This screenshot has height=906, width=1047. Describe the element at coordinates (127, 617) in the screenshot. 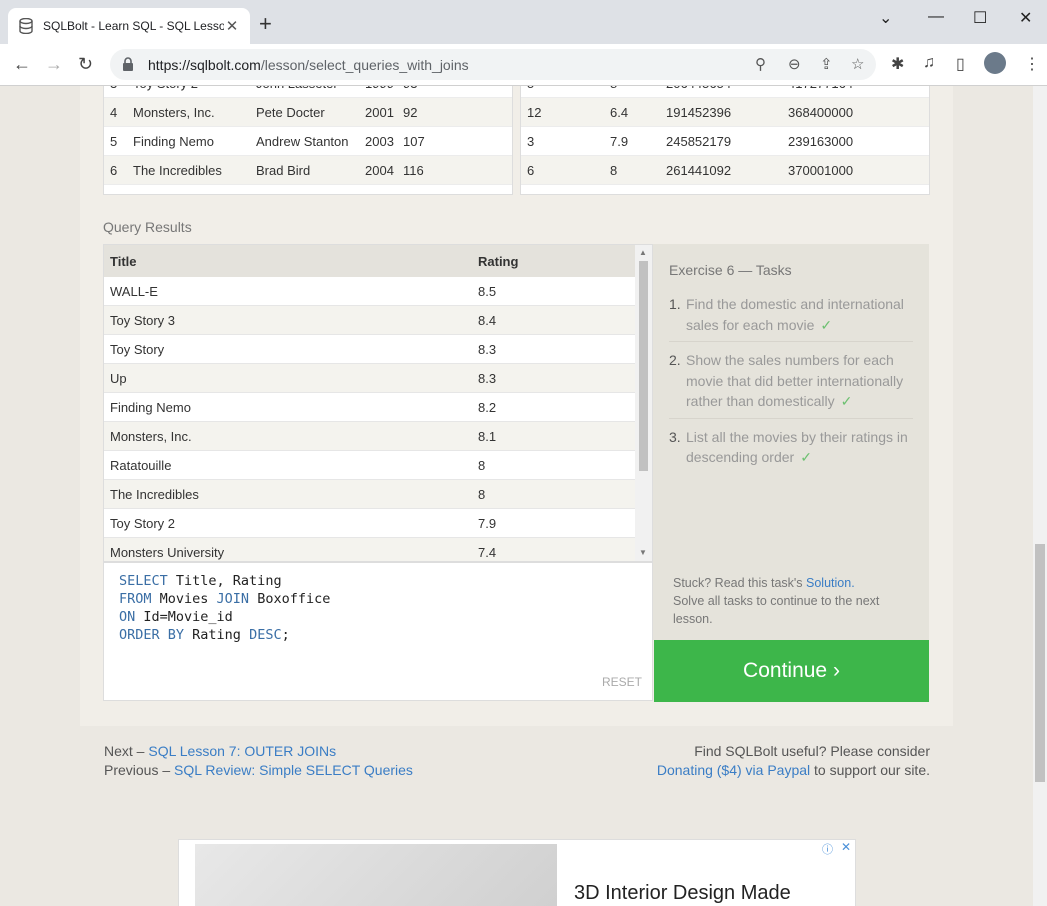

I see `sql-keyword: ON` at that location.